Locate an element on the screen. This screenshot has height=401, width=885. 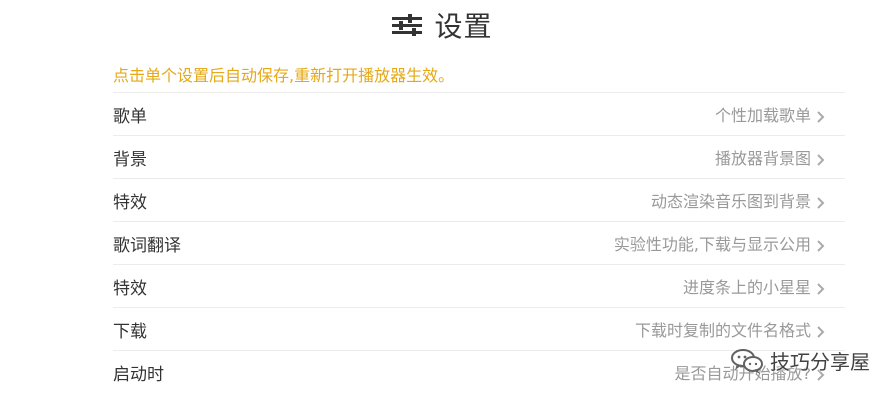
setting-row-effect-background: 特效 动态渲染音乐图到背景 is located at coordinates (479, 199).